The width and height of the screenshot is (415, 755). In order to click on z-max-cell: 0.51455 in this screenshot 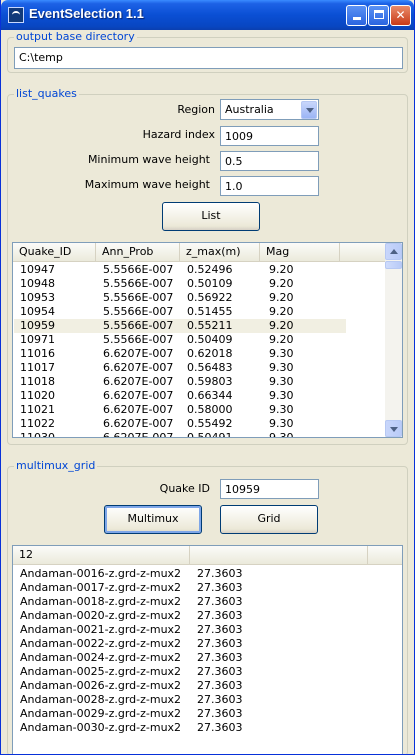, I will do `click(210, 311)`.